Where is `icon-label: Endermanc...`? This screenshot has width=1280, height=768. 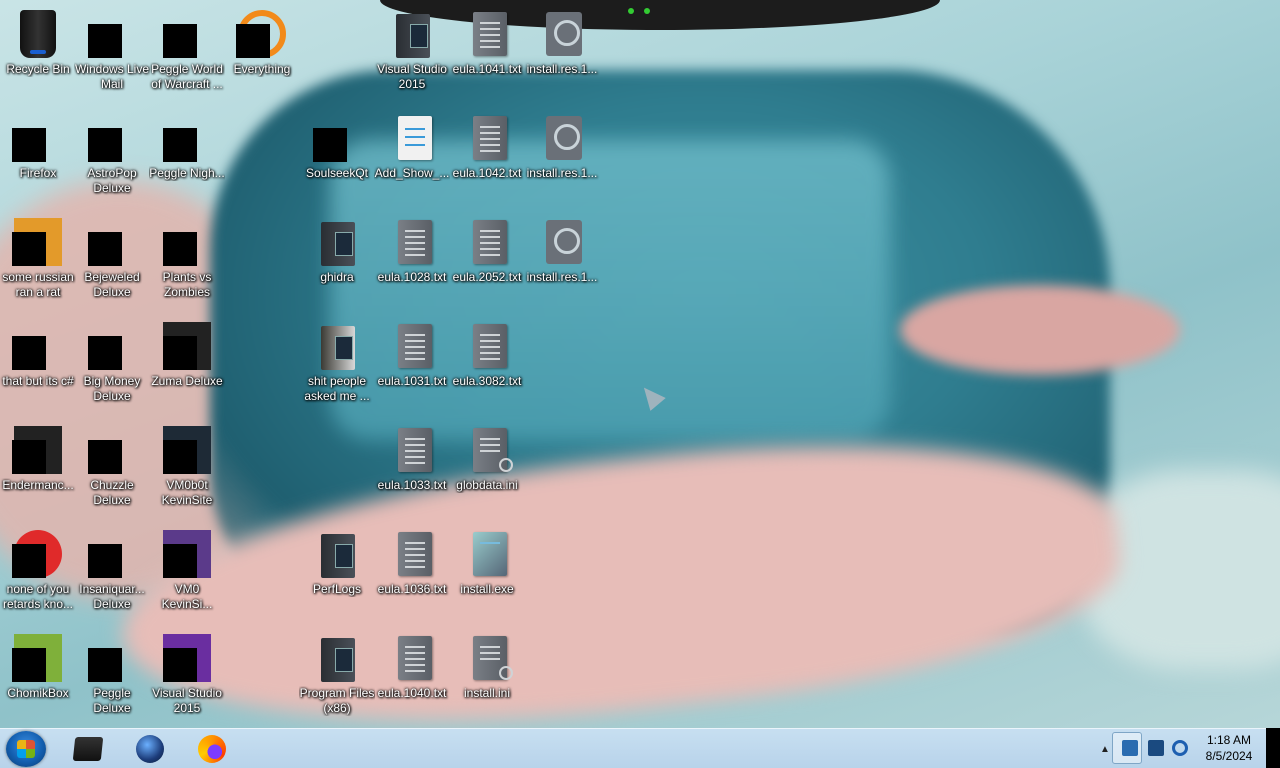
icon-label: Endermanc... is located at coordinates (38, 485).